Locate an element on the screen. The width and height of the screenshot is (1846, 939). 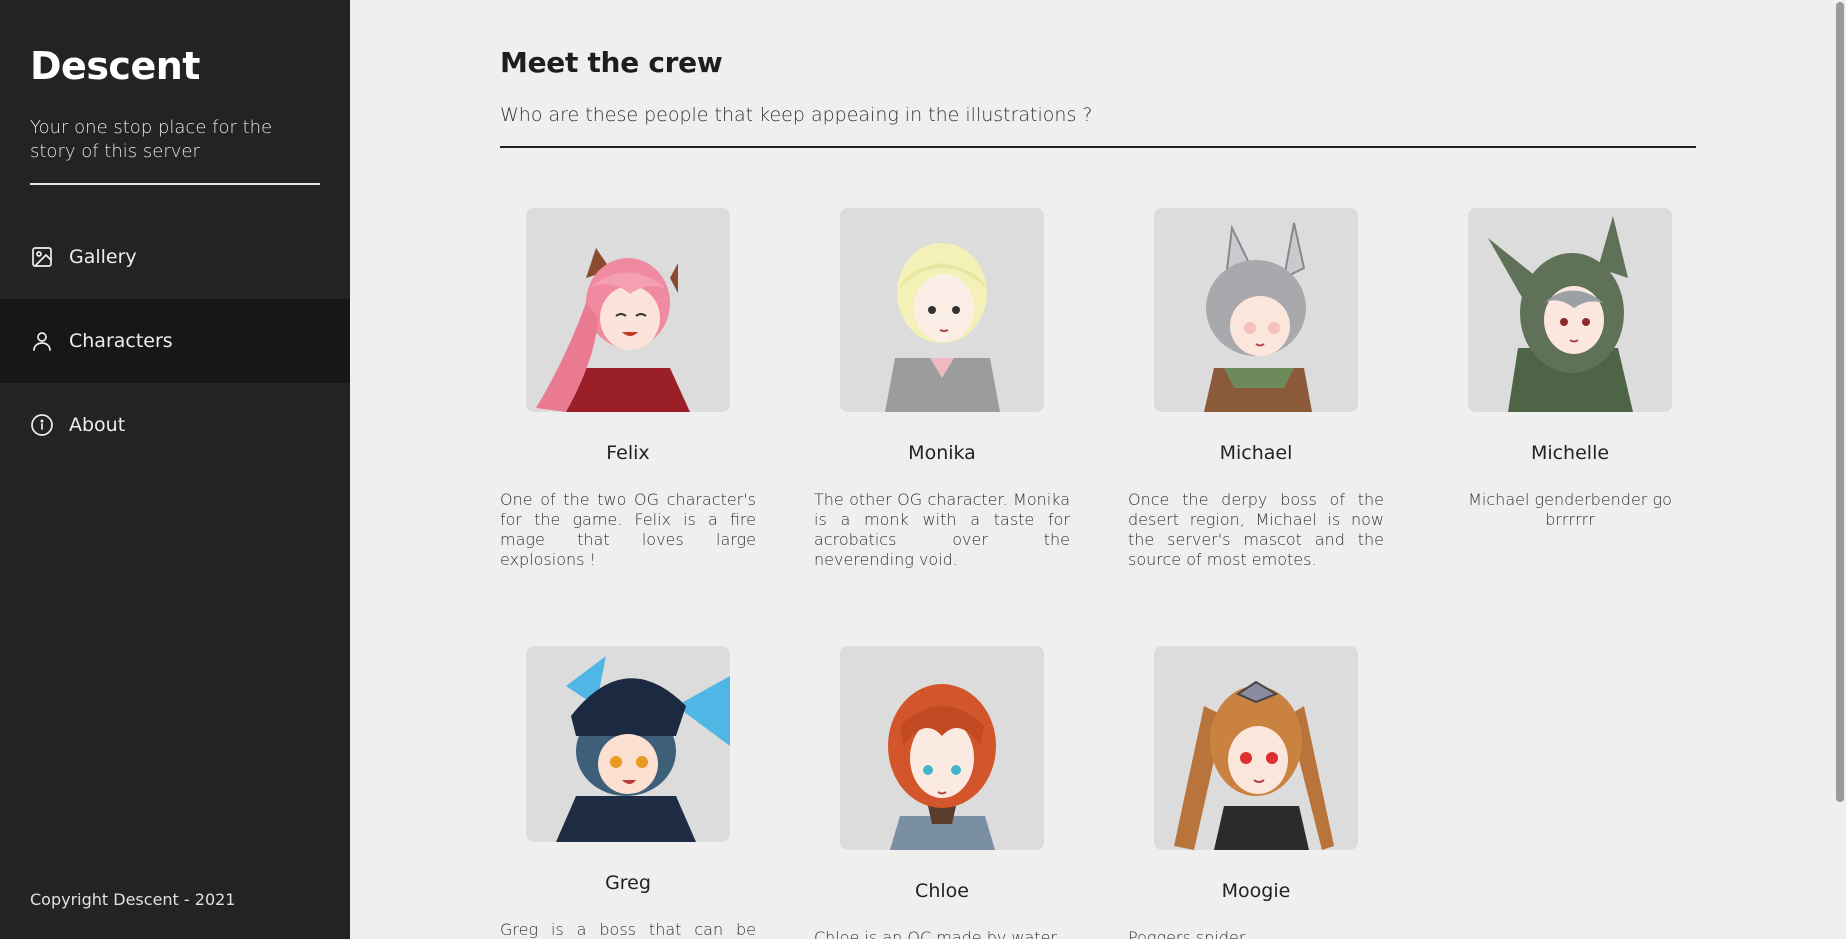
sidebar-item-label: Gallery is located at coordinates (103, 257).